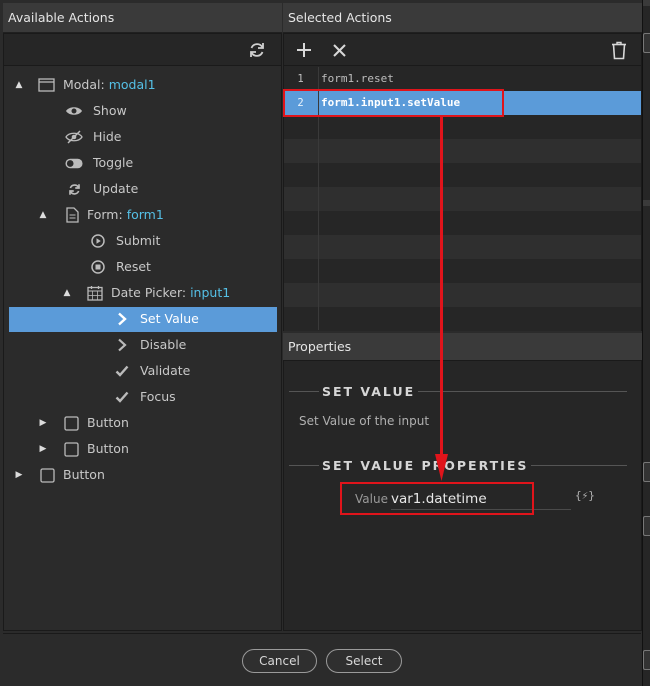 The width and height of the screenshot is (650, 686). Describe the element at coordinates (61, 17) in the screenshot. I see `available-actions-title: Available Actions` at that location.